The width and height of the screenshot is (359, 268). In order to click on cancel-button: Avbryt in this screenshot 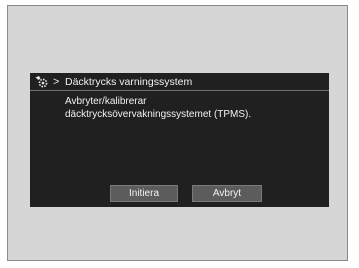, I will do `click(227, 193)`.